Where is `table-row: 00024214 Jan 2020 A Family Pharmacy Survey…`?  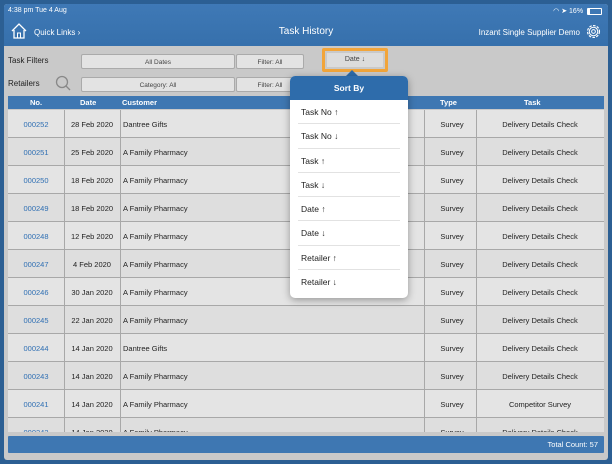
table-row: 00024214 Jan 2020 A Family Pharmacy Survey… is located at coordinates (306, 425).